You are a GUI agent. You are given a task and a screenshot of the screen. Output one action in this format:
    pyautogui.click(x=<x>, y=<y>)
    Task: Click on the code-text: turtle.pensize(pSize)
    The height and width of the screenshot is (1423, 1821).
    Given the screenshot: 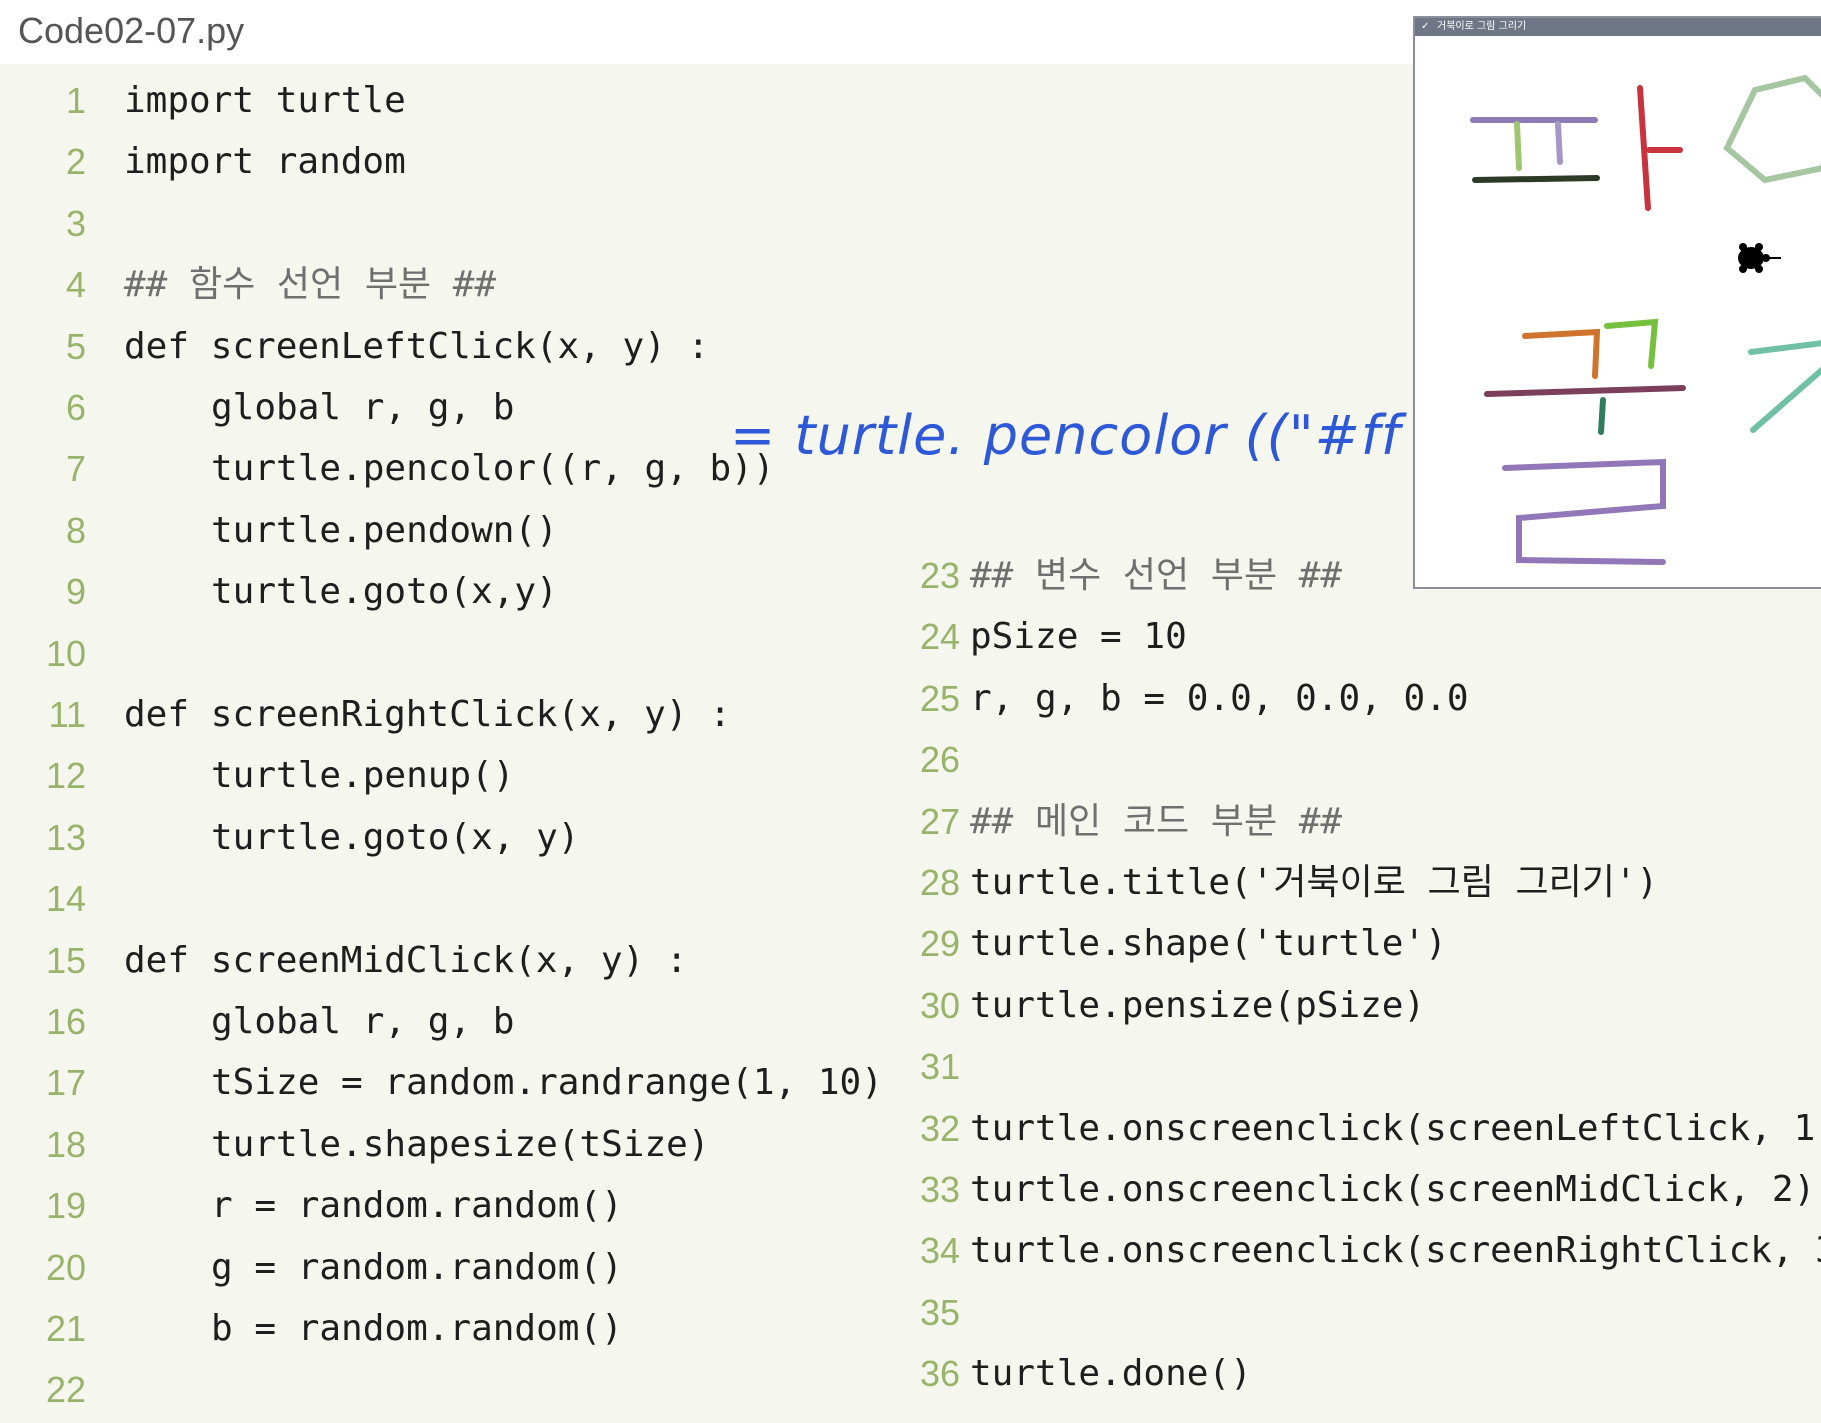 What is the action you would take?
    pyautogui.click(x=1198, y=1005)
    